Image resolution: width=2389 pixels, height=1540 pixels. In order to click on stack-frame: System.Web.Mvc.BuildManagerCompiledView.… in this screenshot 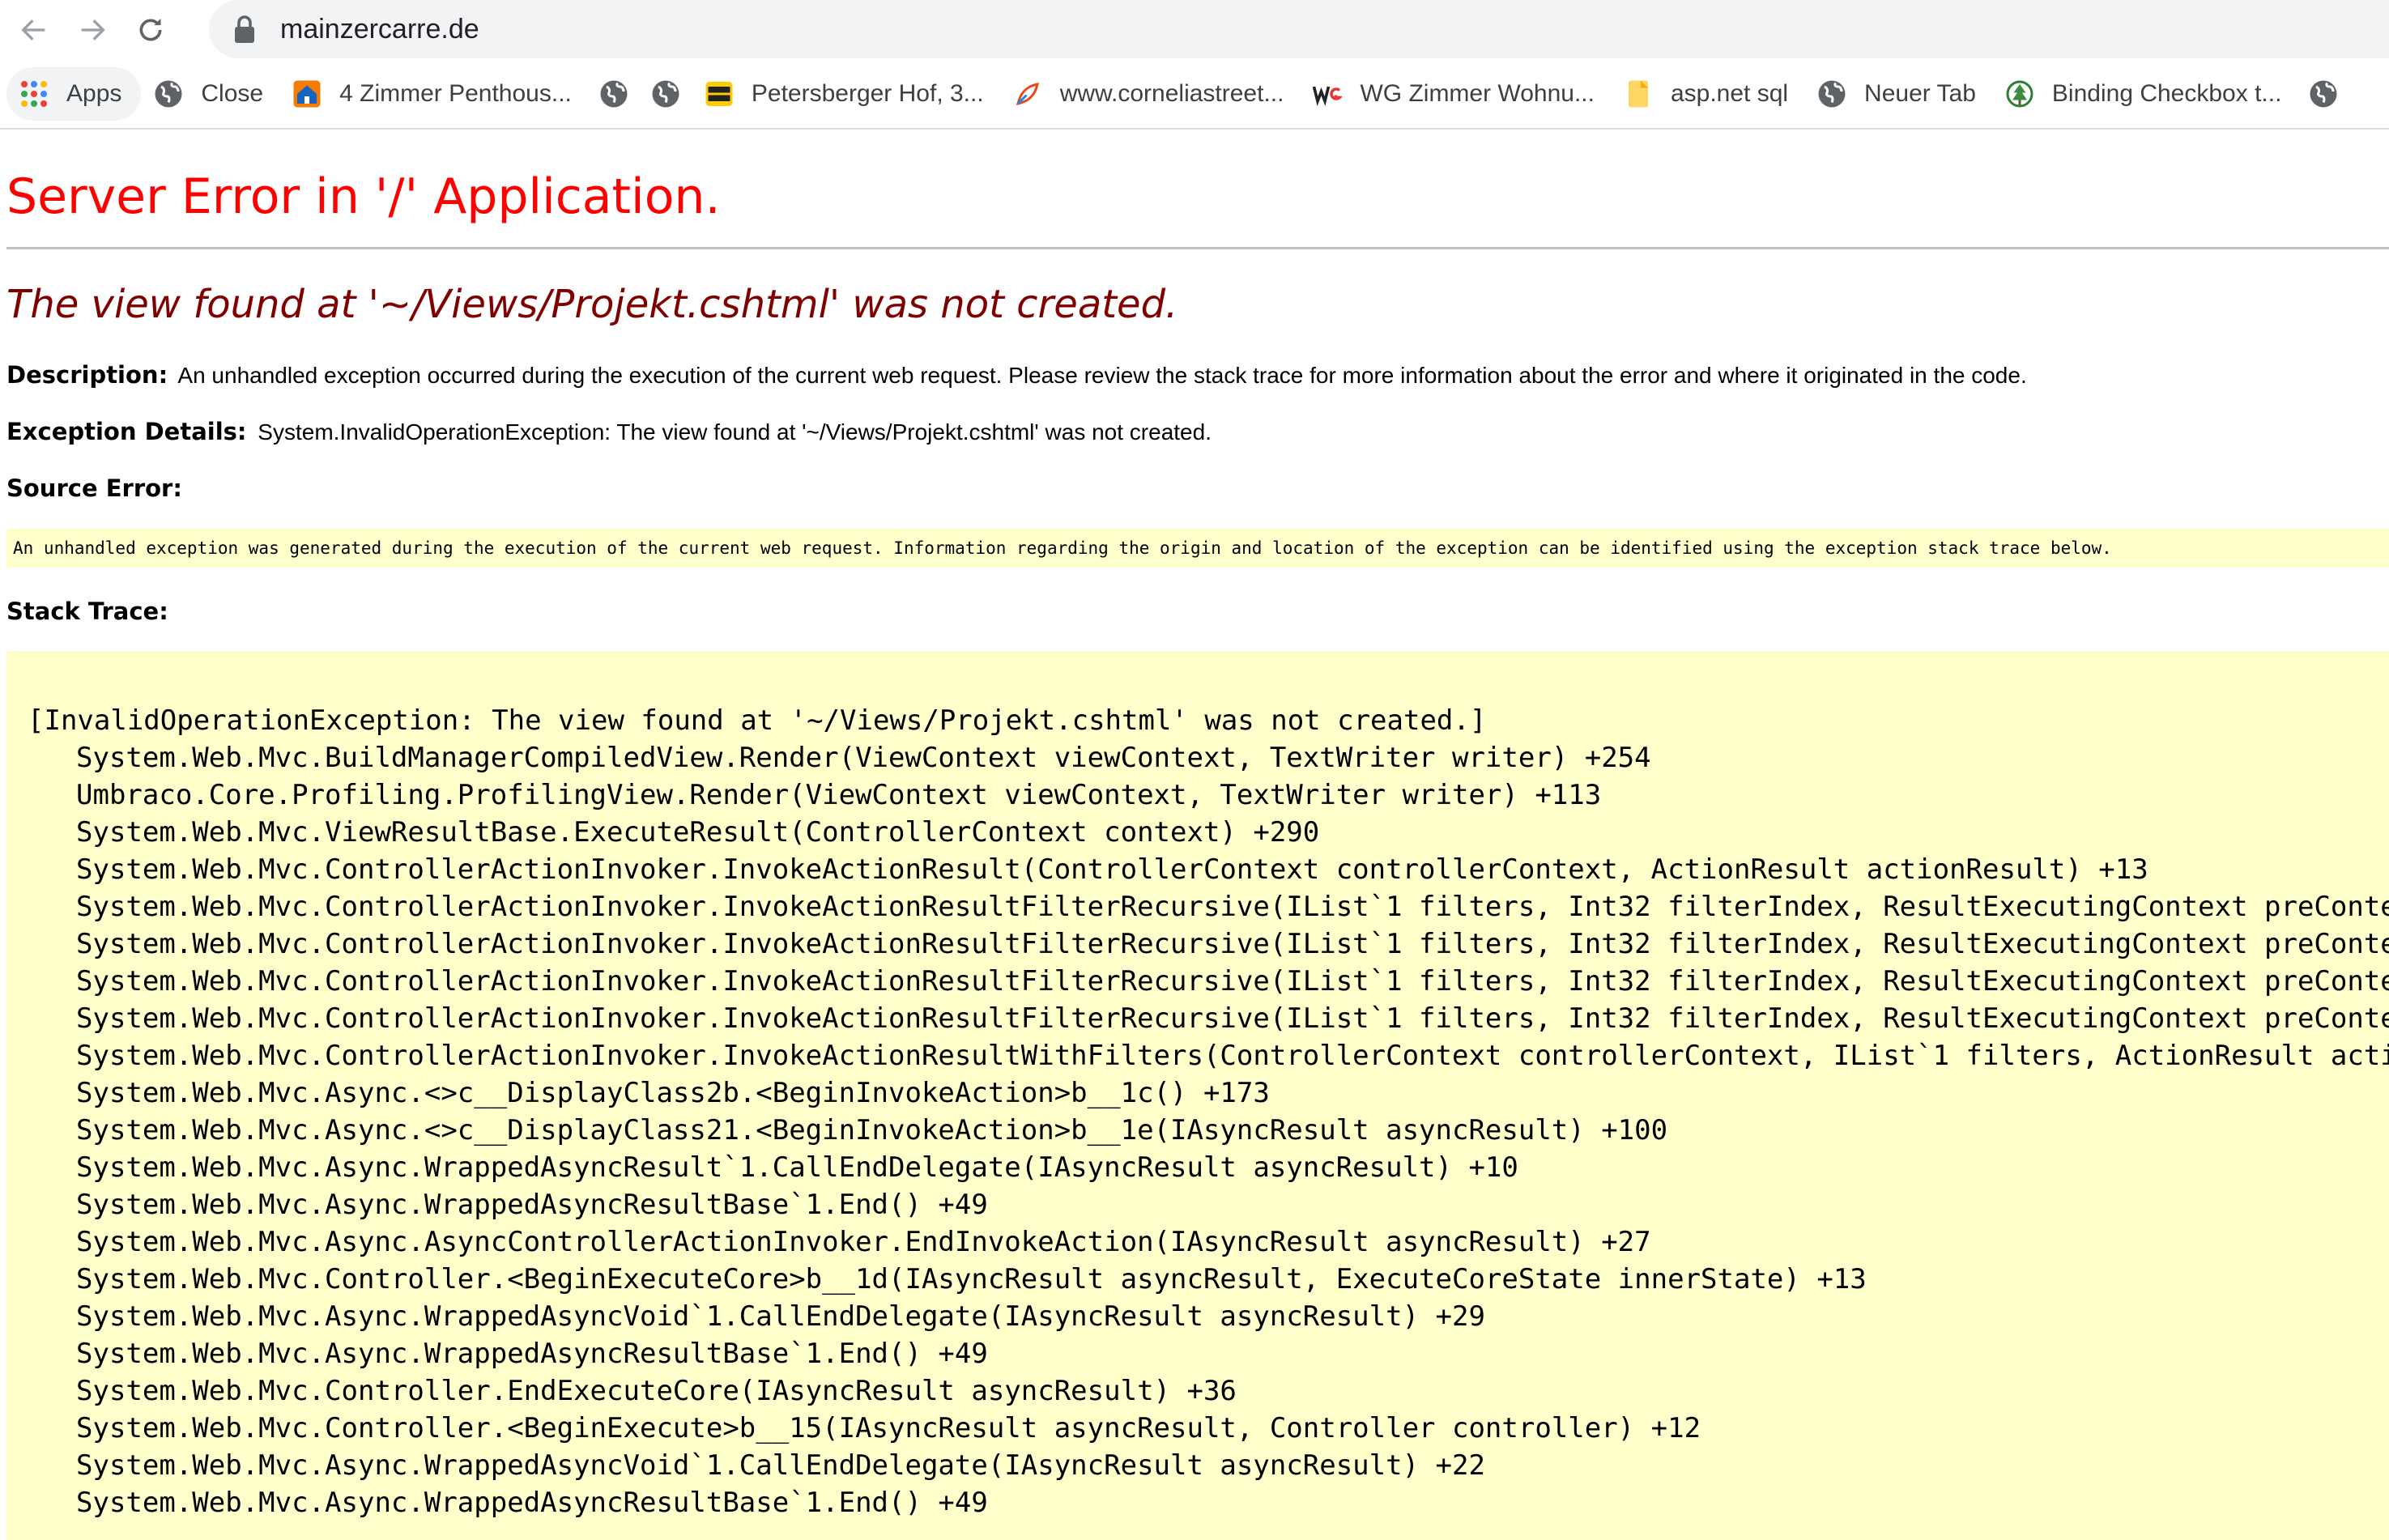, I will do `click(863, 758)`.